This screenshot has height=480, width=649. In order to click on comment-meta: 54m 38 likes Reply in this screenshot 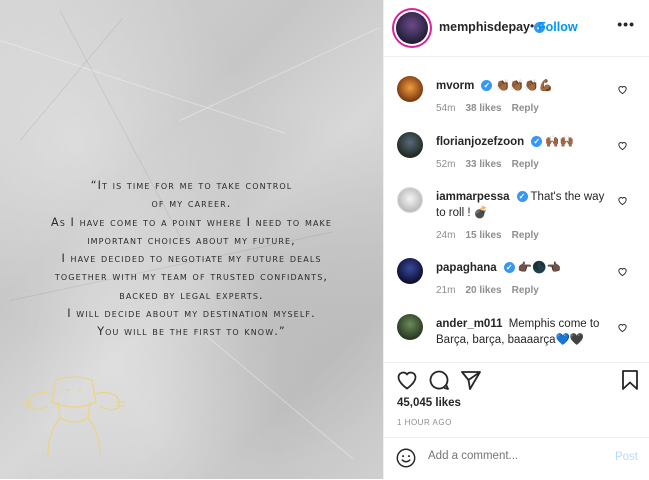, I will do `click(487, 108)`.